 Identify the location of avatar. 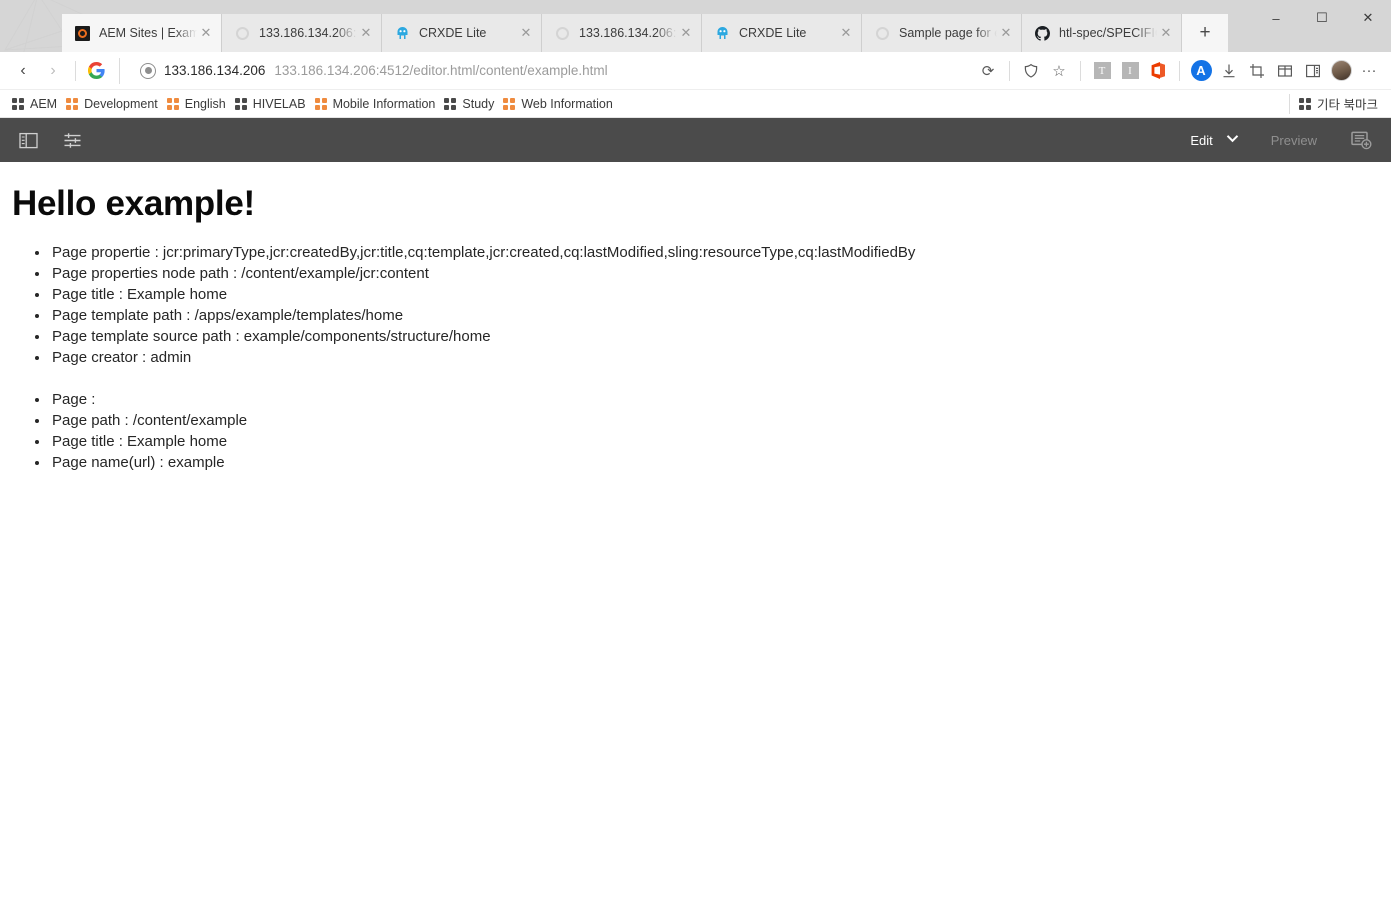
(1341, 71).